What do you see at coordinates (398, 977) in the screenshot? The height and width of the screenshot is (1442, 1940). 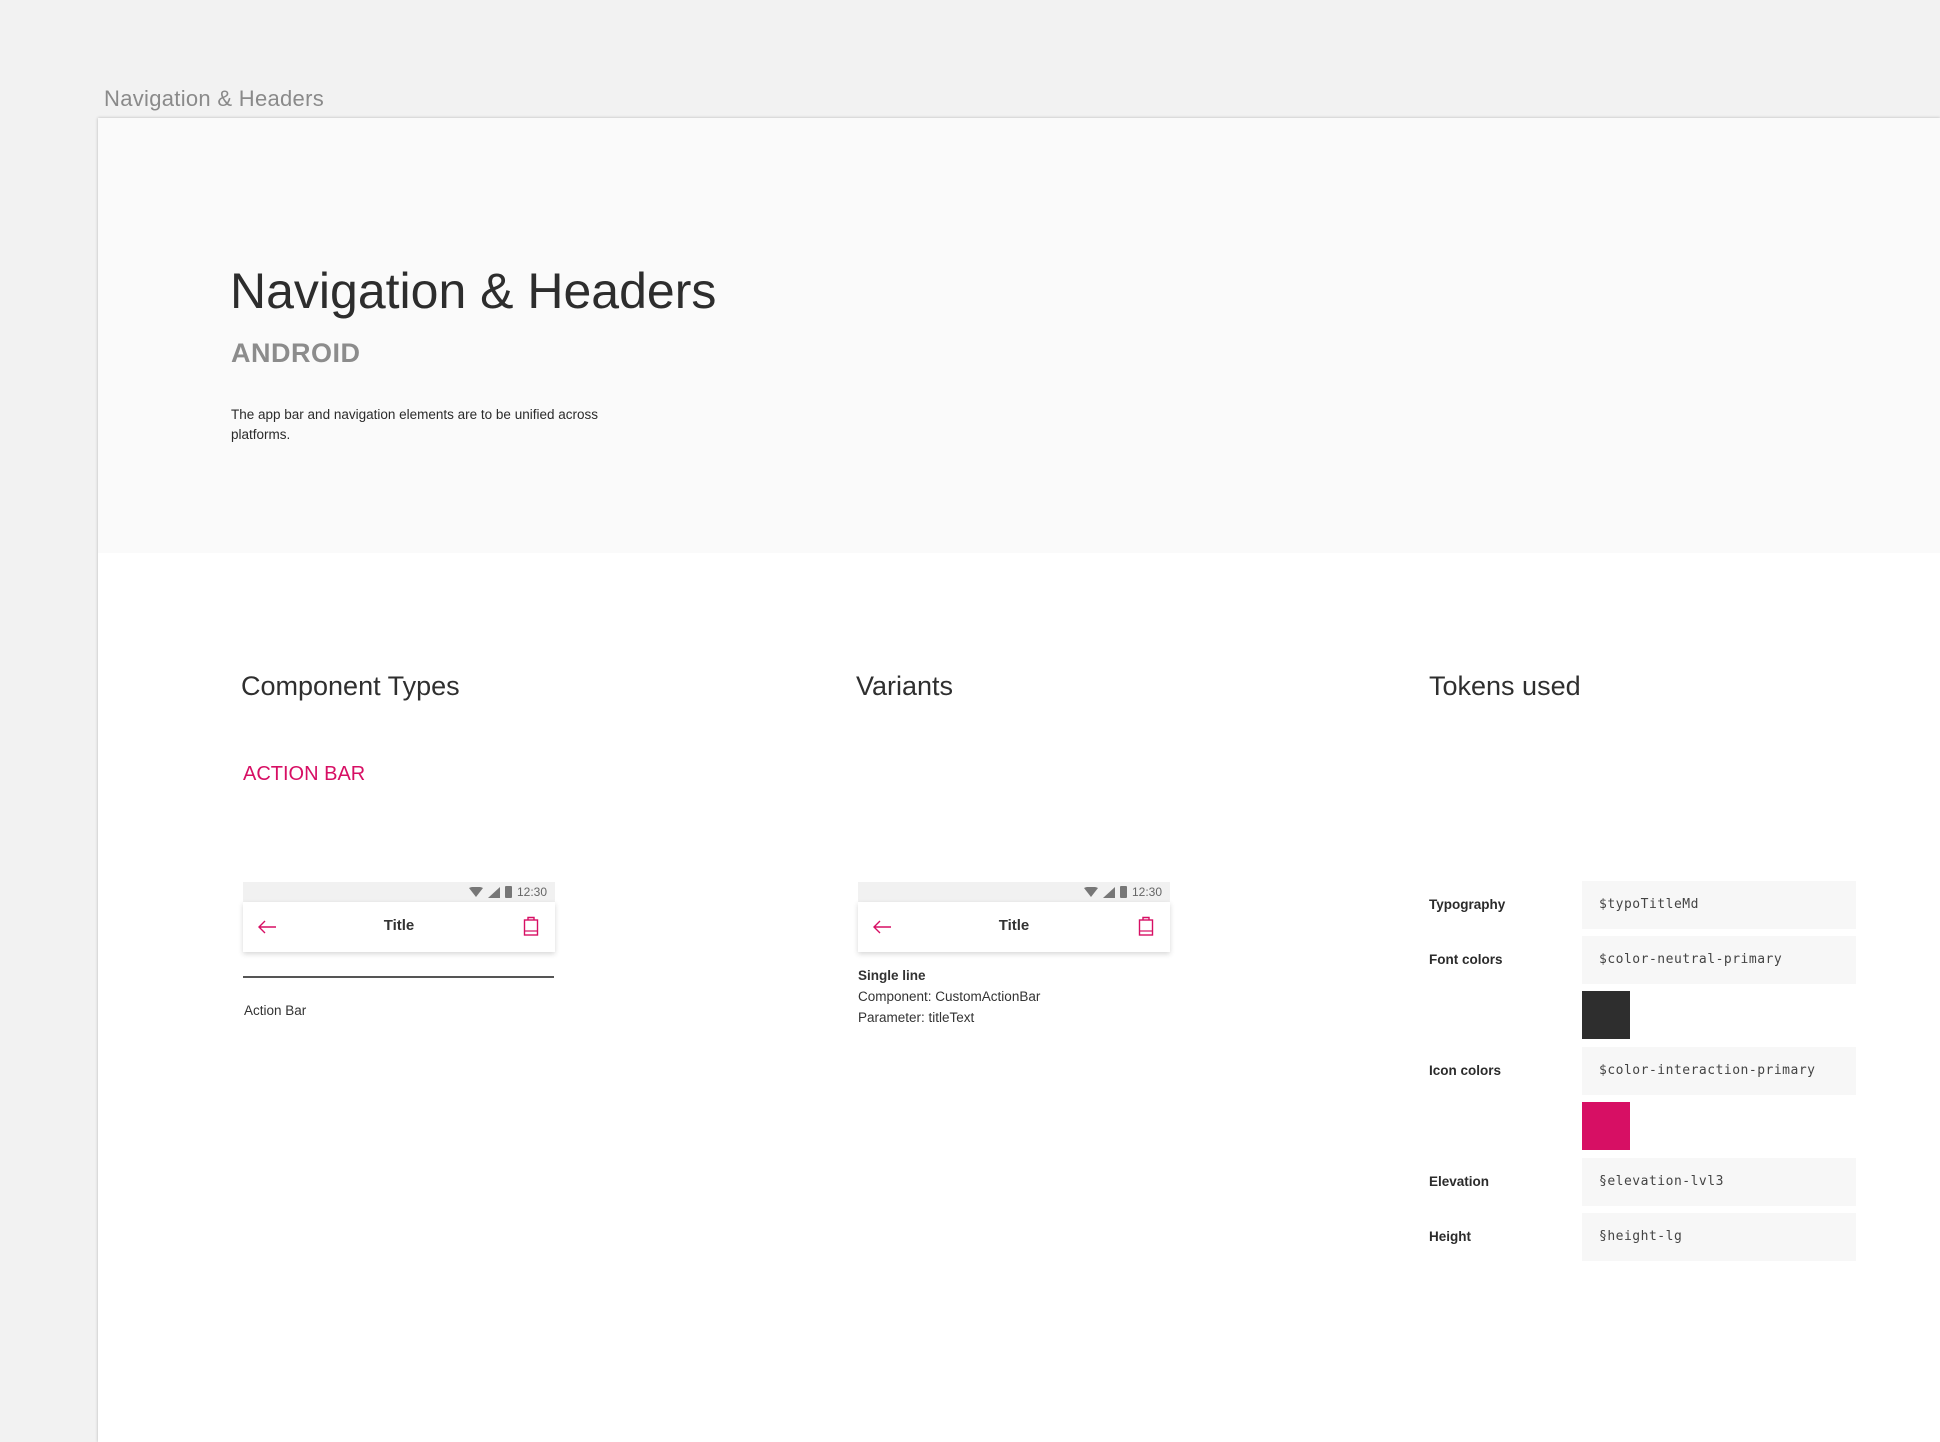 I see `divider` at bounding box center [398, 977].